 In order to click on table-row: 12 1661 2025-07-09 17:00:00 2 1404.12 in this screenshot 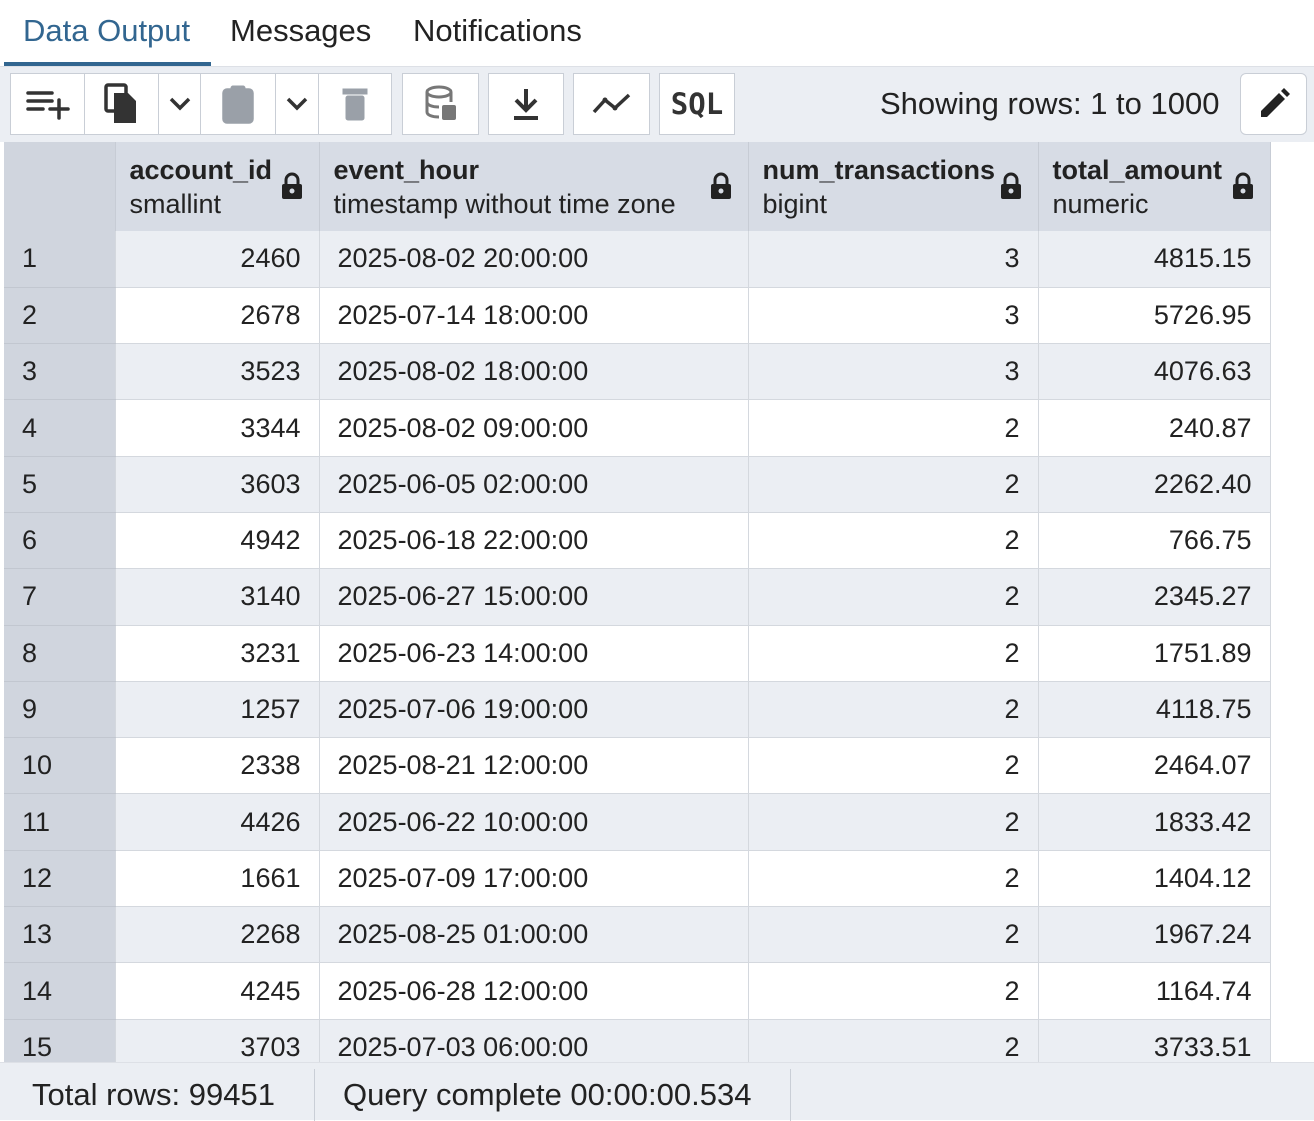, I will do `click(637, 879)`.